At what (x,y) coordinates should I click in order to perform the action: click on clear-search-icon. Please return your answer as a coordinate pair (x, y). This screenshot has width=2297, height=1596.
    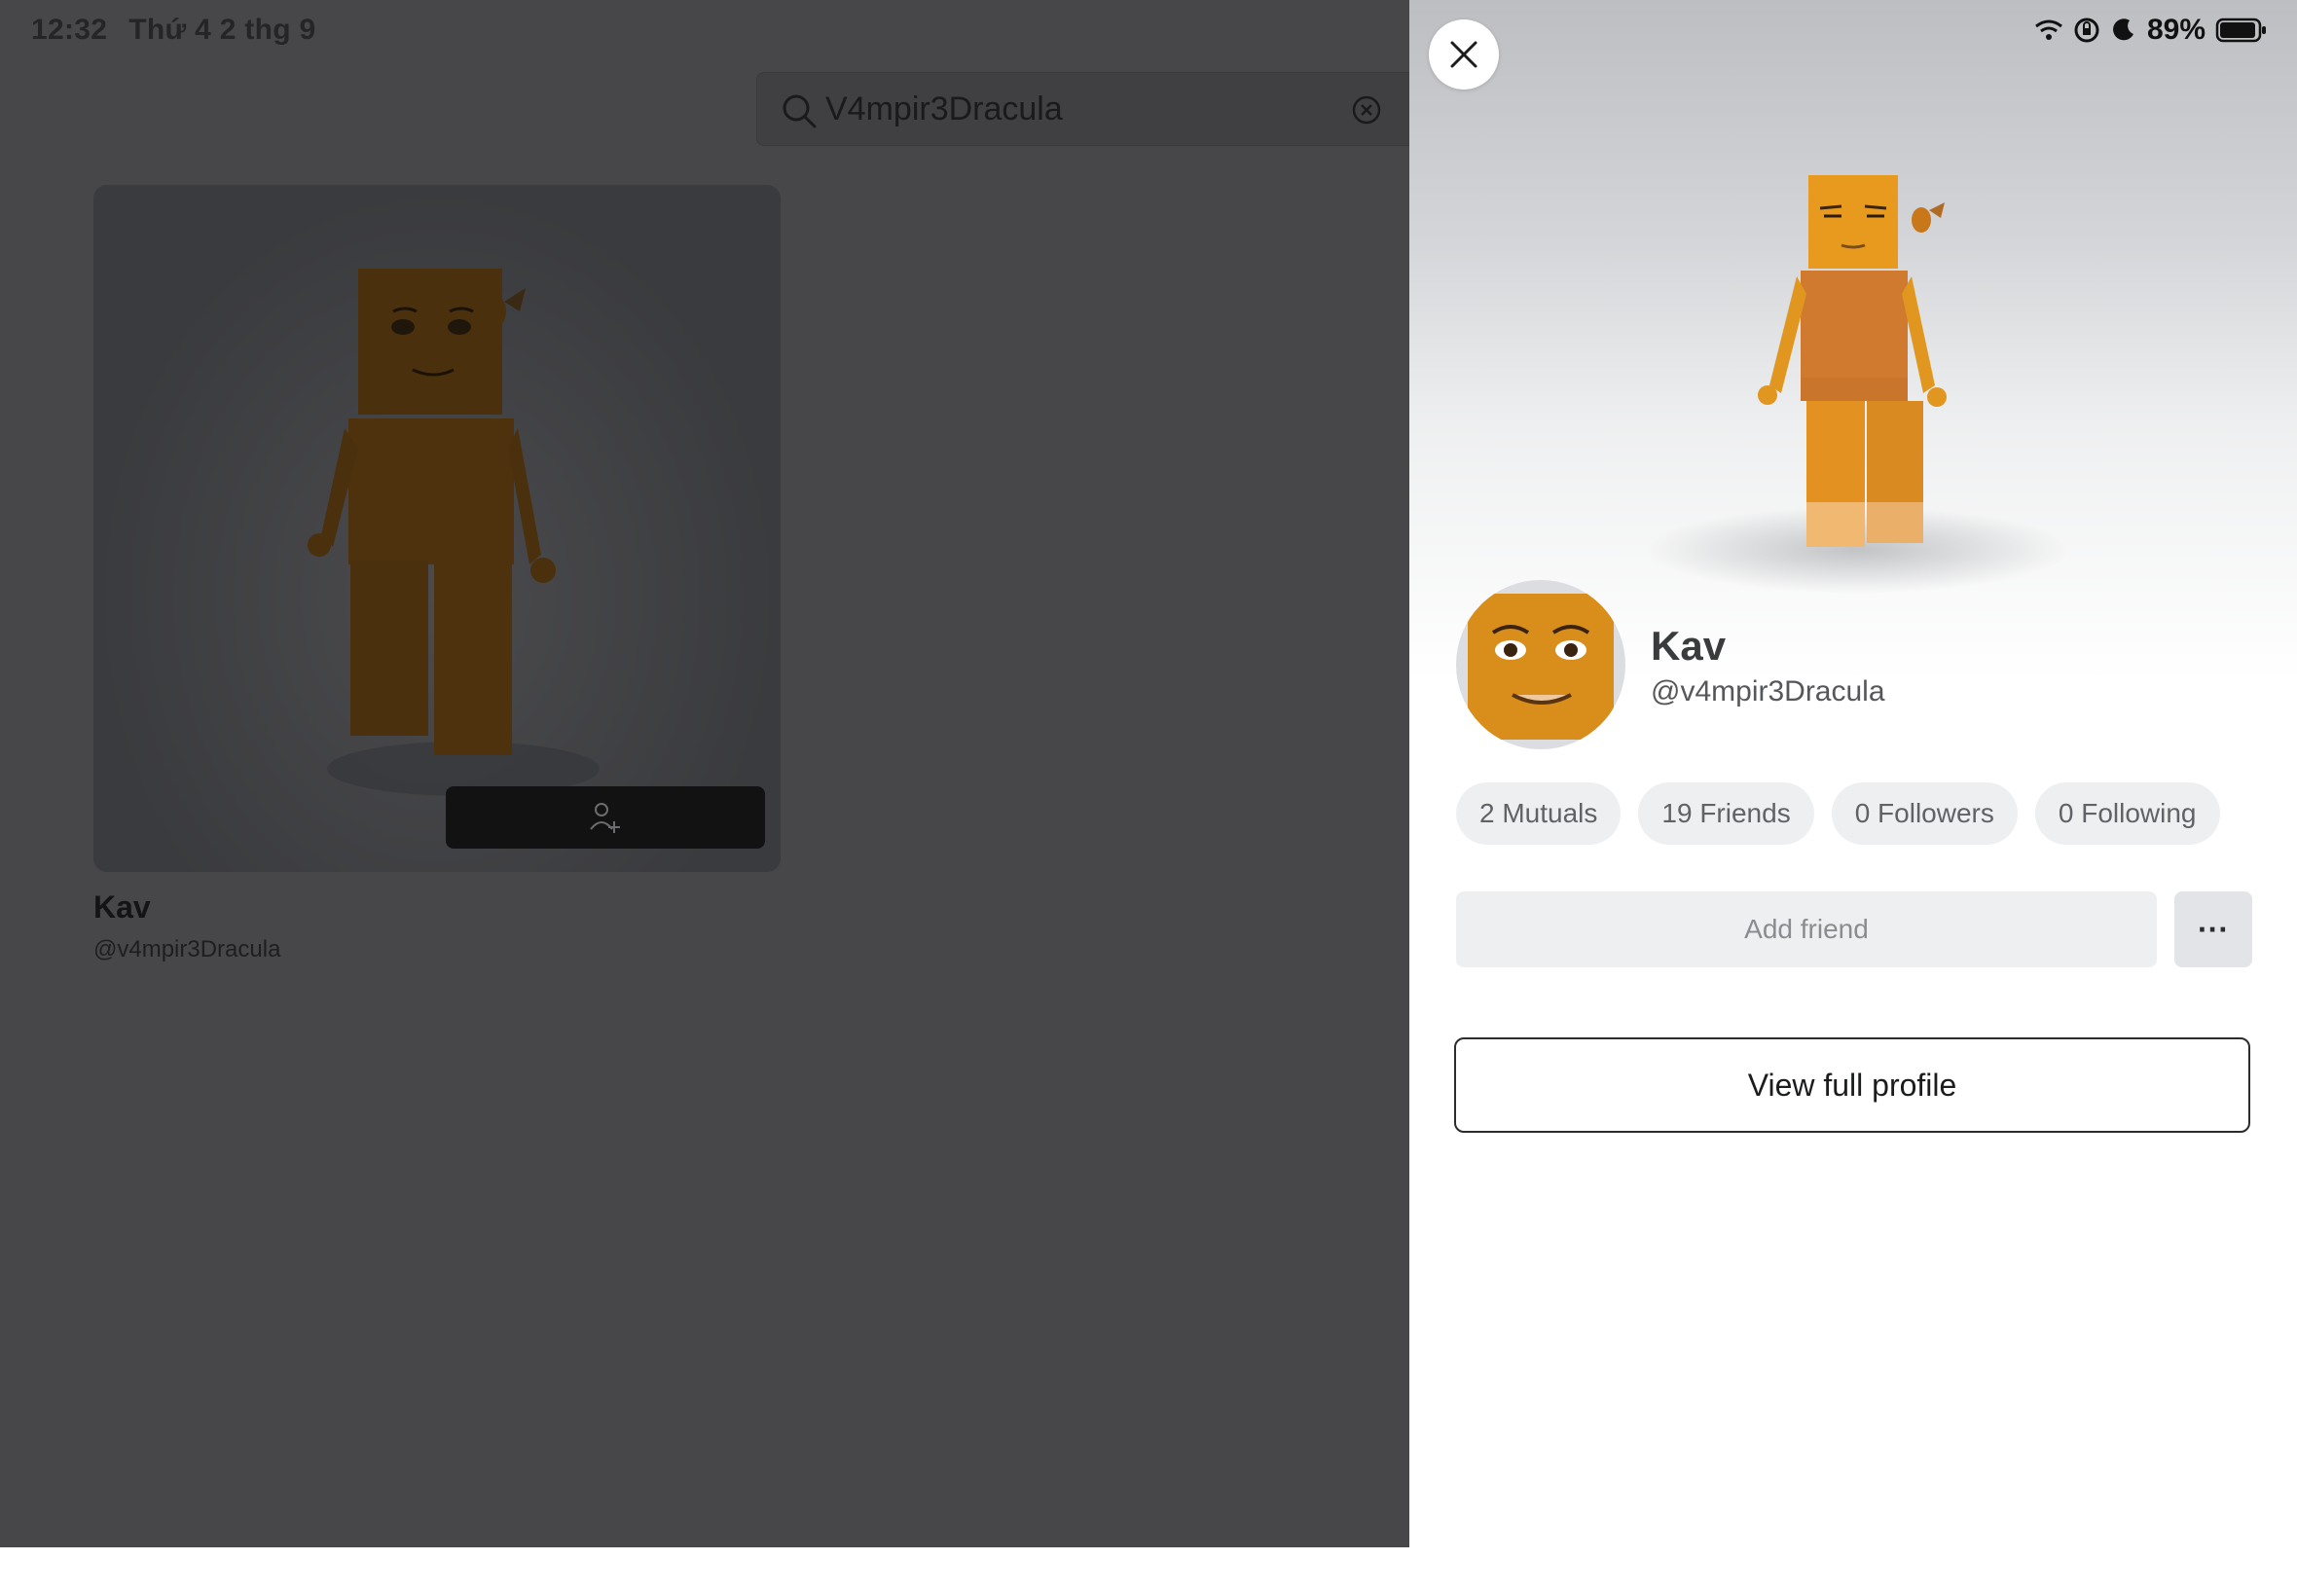
    Looking at the image, I should click on (1366, 110).